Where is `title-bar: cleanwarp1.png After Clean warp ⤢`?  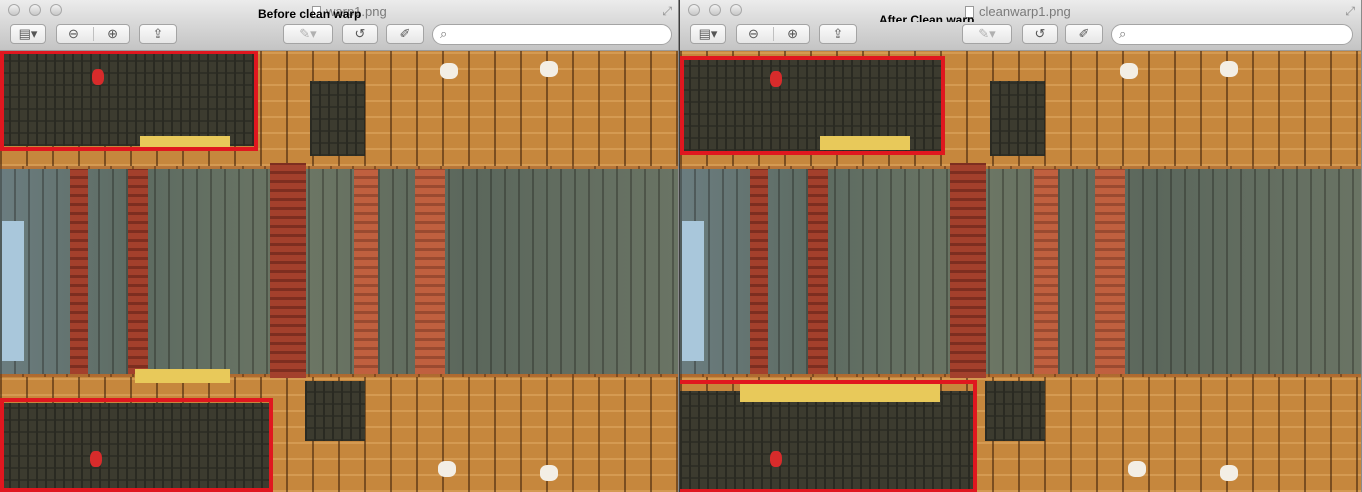 title-bar: cleanwarp1.png After Clean warp ⤢ is located at coordinates (1020, 13).